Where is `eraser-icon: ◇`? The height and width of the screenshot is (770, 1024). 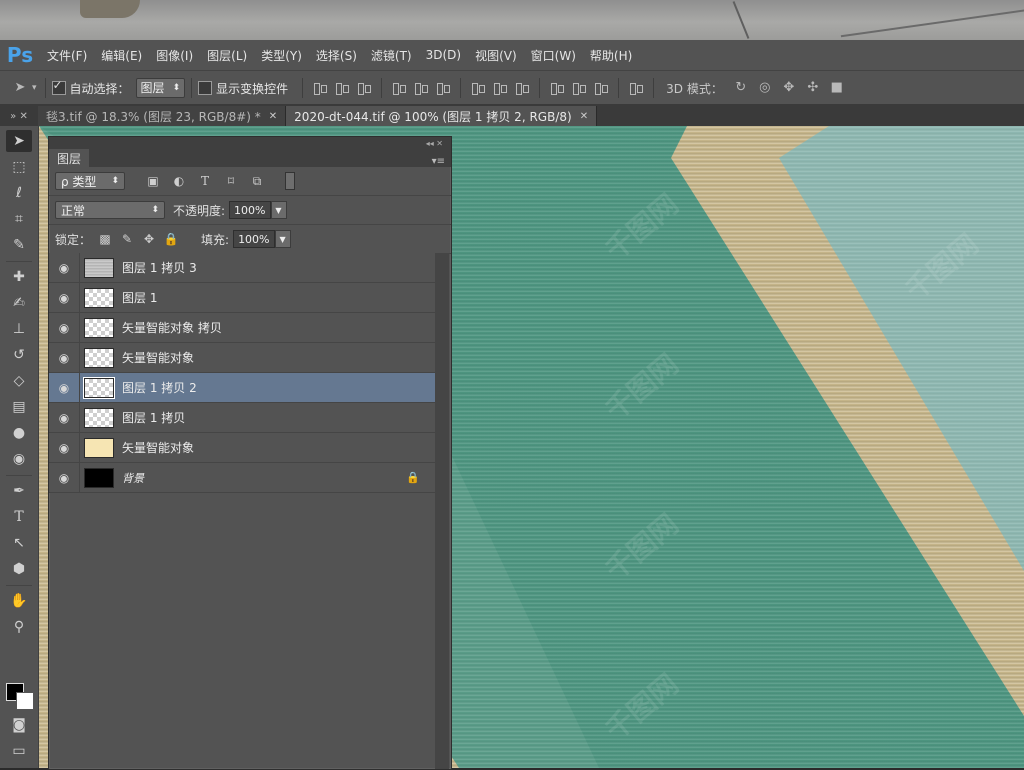
eraser-icon: ◇ is located at coordinates (19, 381).